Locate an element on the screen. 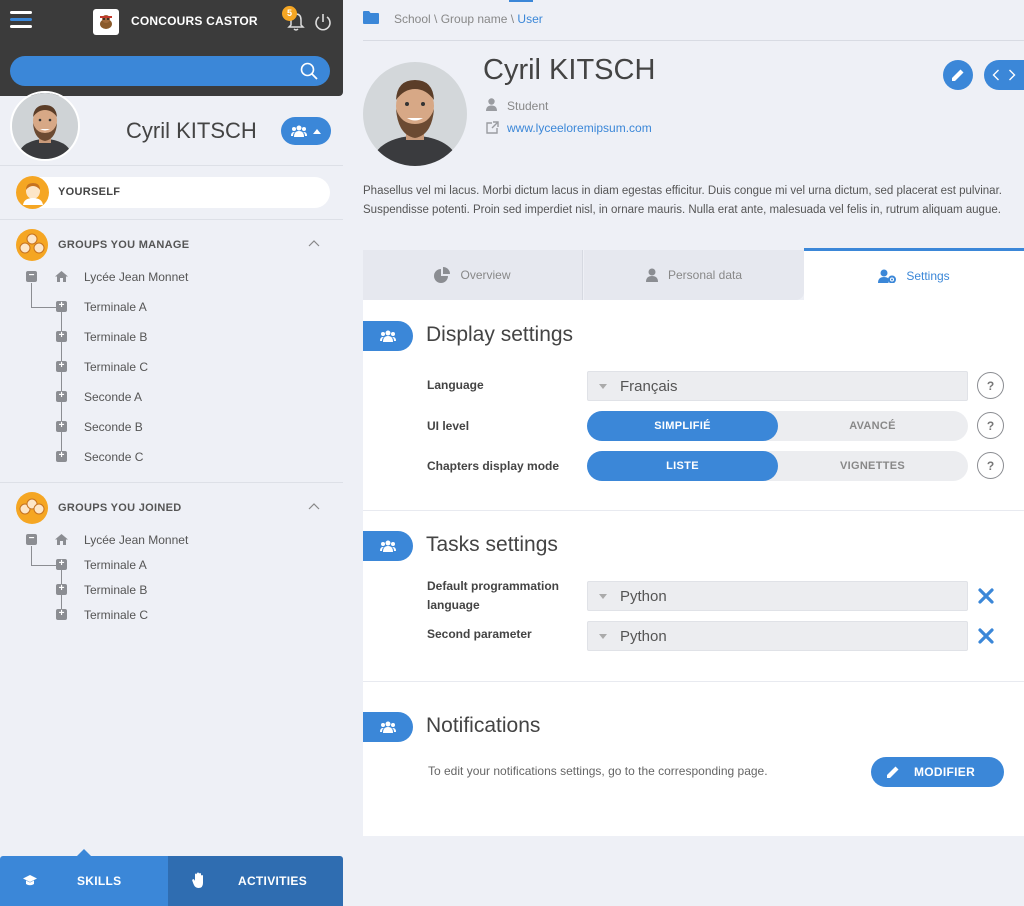 This screenshot has height=906, width=1024. group-icon is located at coordinates (32, 508).